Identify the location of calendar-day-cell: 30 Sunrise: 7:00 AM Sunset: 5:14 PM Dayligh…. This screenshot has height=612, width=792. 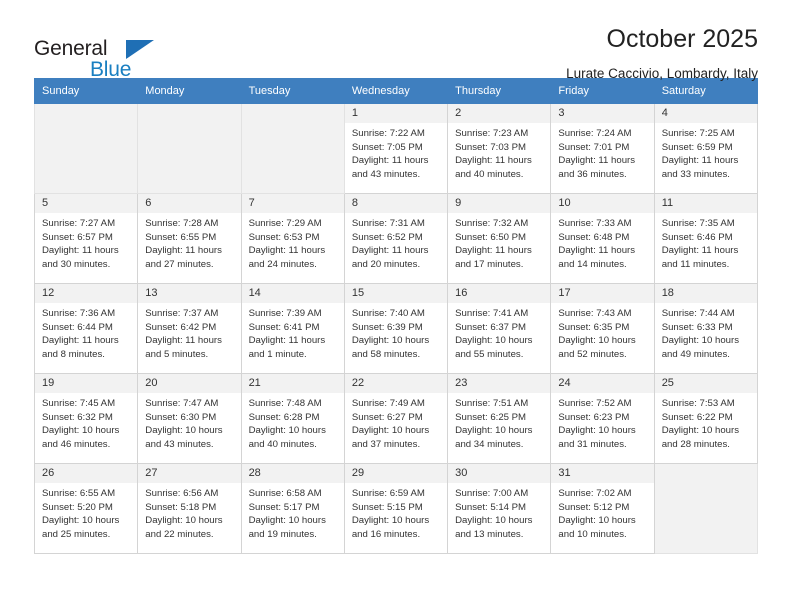
(499, 508).